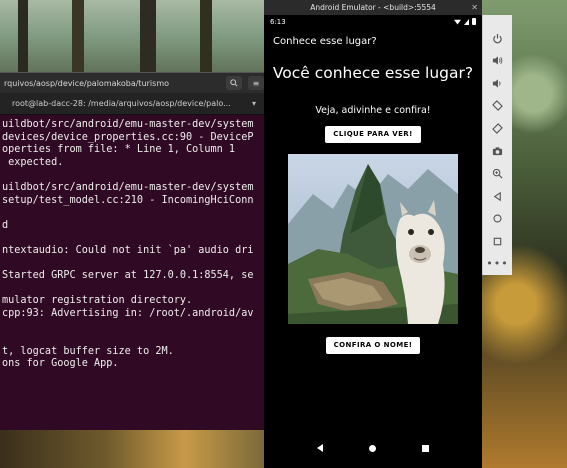 The height and width of the screenshot is (468, 567). What do you see at coordinates (88, 351) in the screenshot?
I see `terminal-line: t, logcat buffer size to 2M.` at bounding box center [88, 351].